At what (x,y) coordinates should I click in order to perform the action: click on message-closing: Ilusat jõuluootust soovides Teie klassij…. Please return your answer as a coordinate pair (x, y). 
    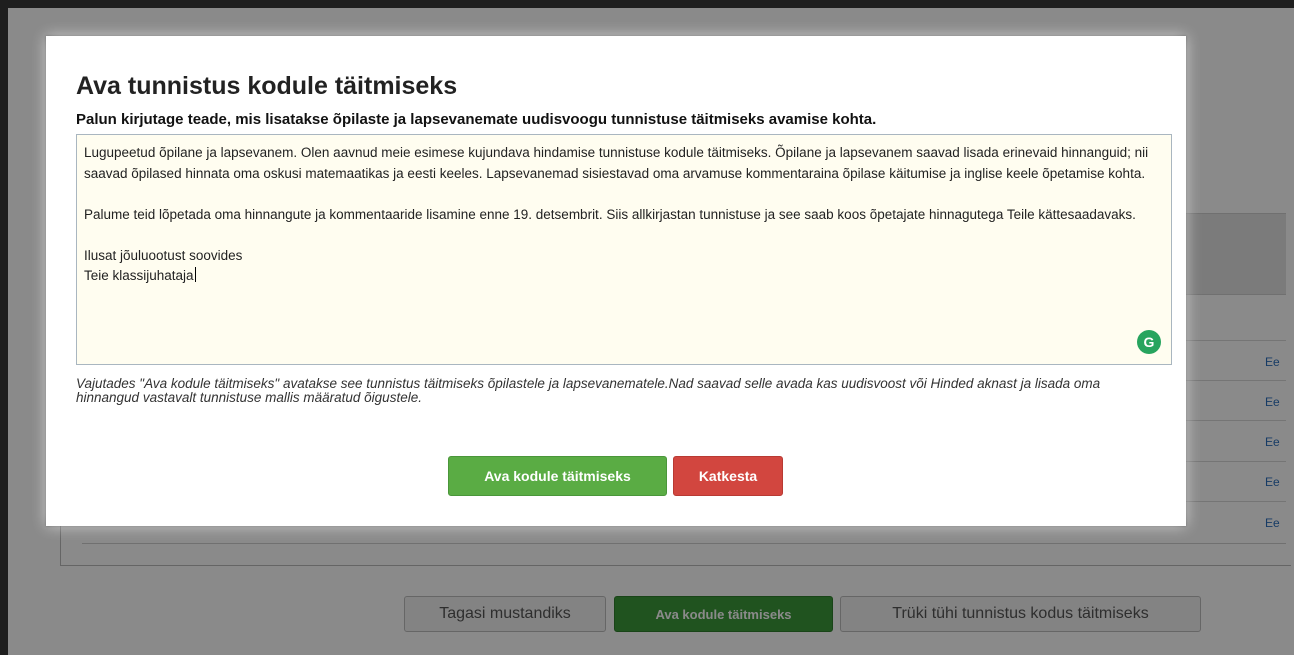
    Looking at the image, I should click on (624, 266).